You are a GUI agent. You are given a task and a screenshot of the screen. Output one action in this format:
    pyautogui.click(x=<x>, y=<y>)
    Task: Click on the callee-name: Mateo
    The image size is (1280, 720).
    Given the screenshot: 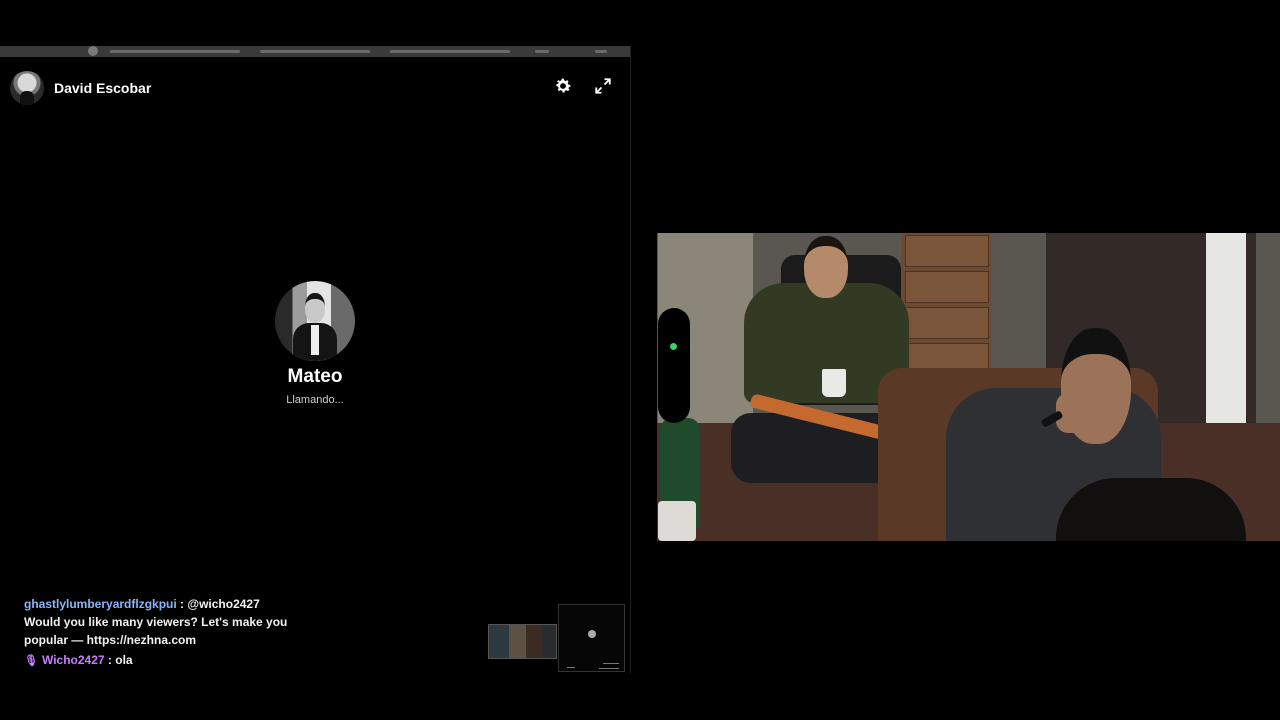 What is the action you would take?
    pyautogui.click(x=315, y=376)
    